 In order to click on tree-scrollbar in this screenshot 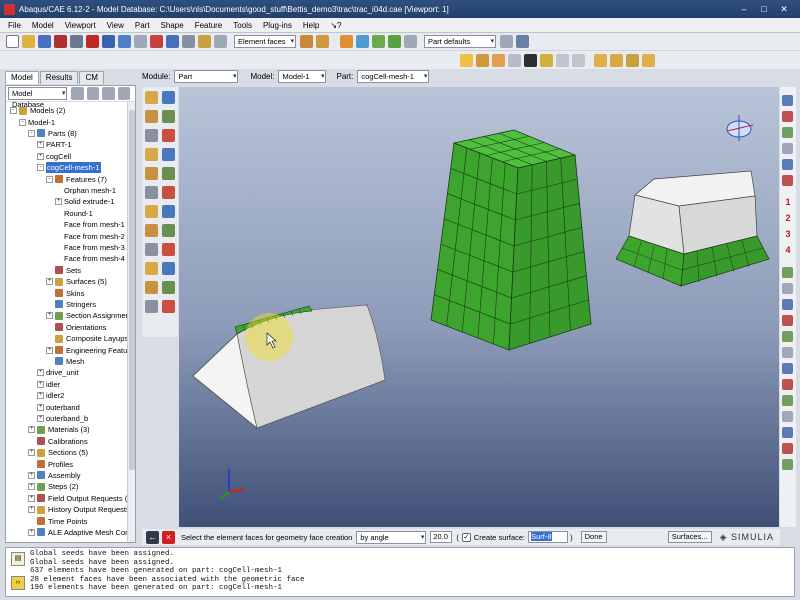, I will do `click(131, 322)`.